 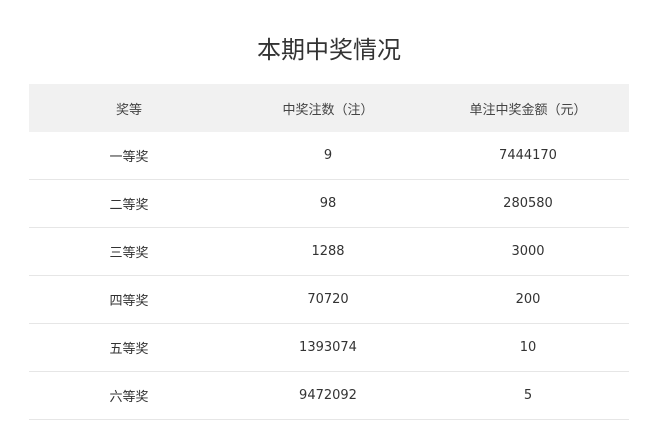 What do you see at coordinates (129, 156) in the screenshot?
I see `prize-level-cell: 一等奖` at bounding box center [129, 156].